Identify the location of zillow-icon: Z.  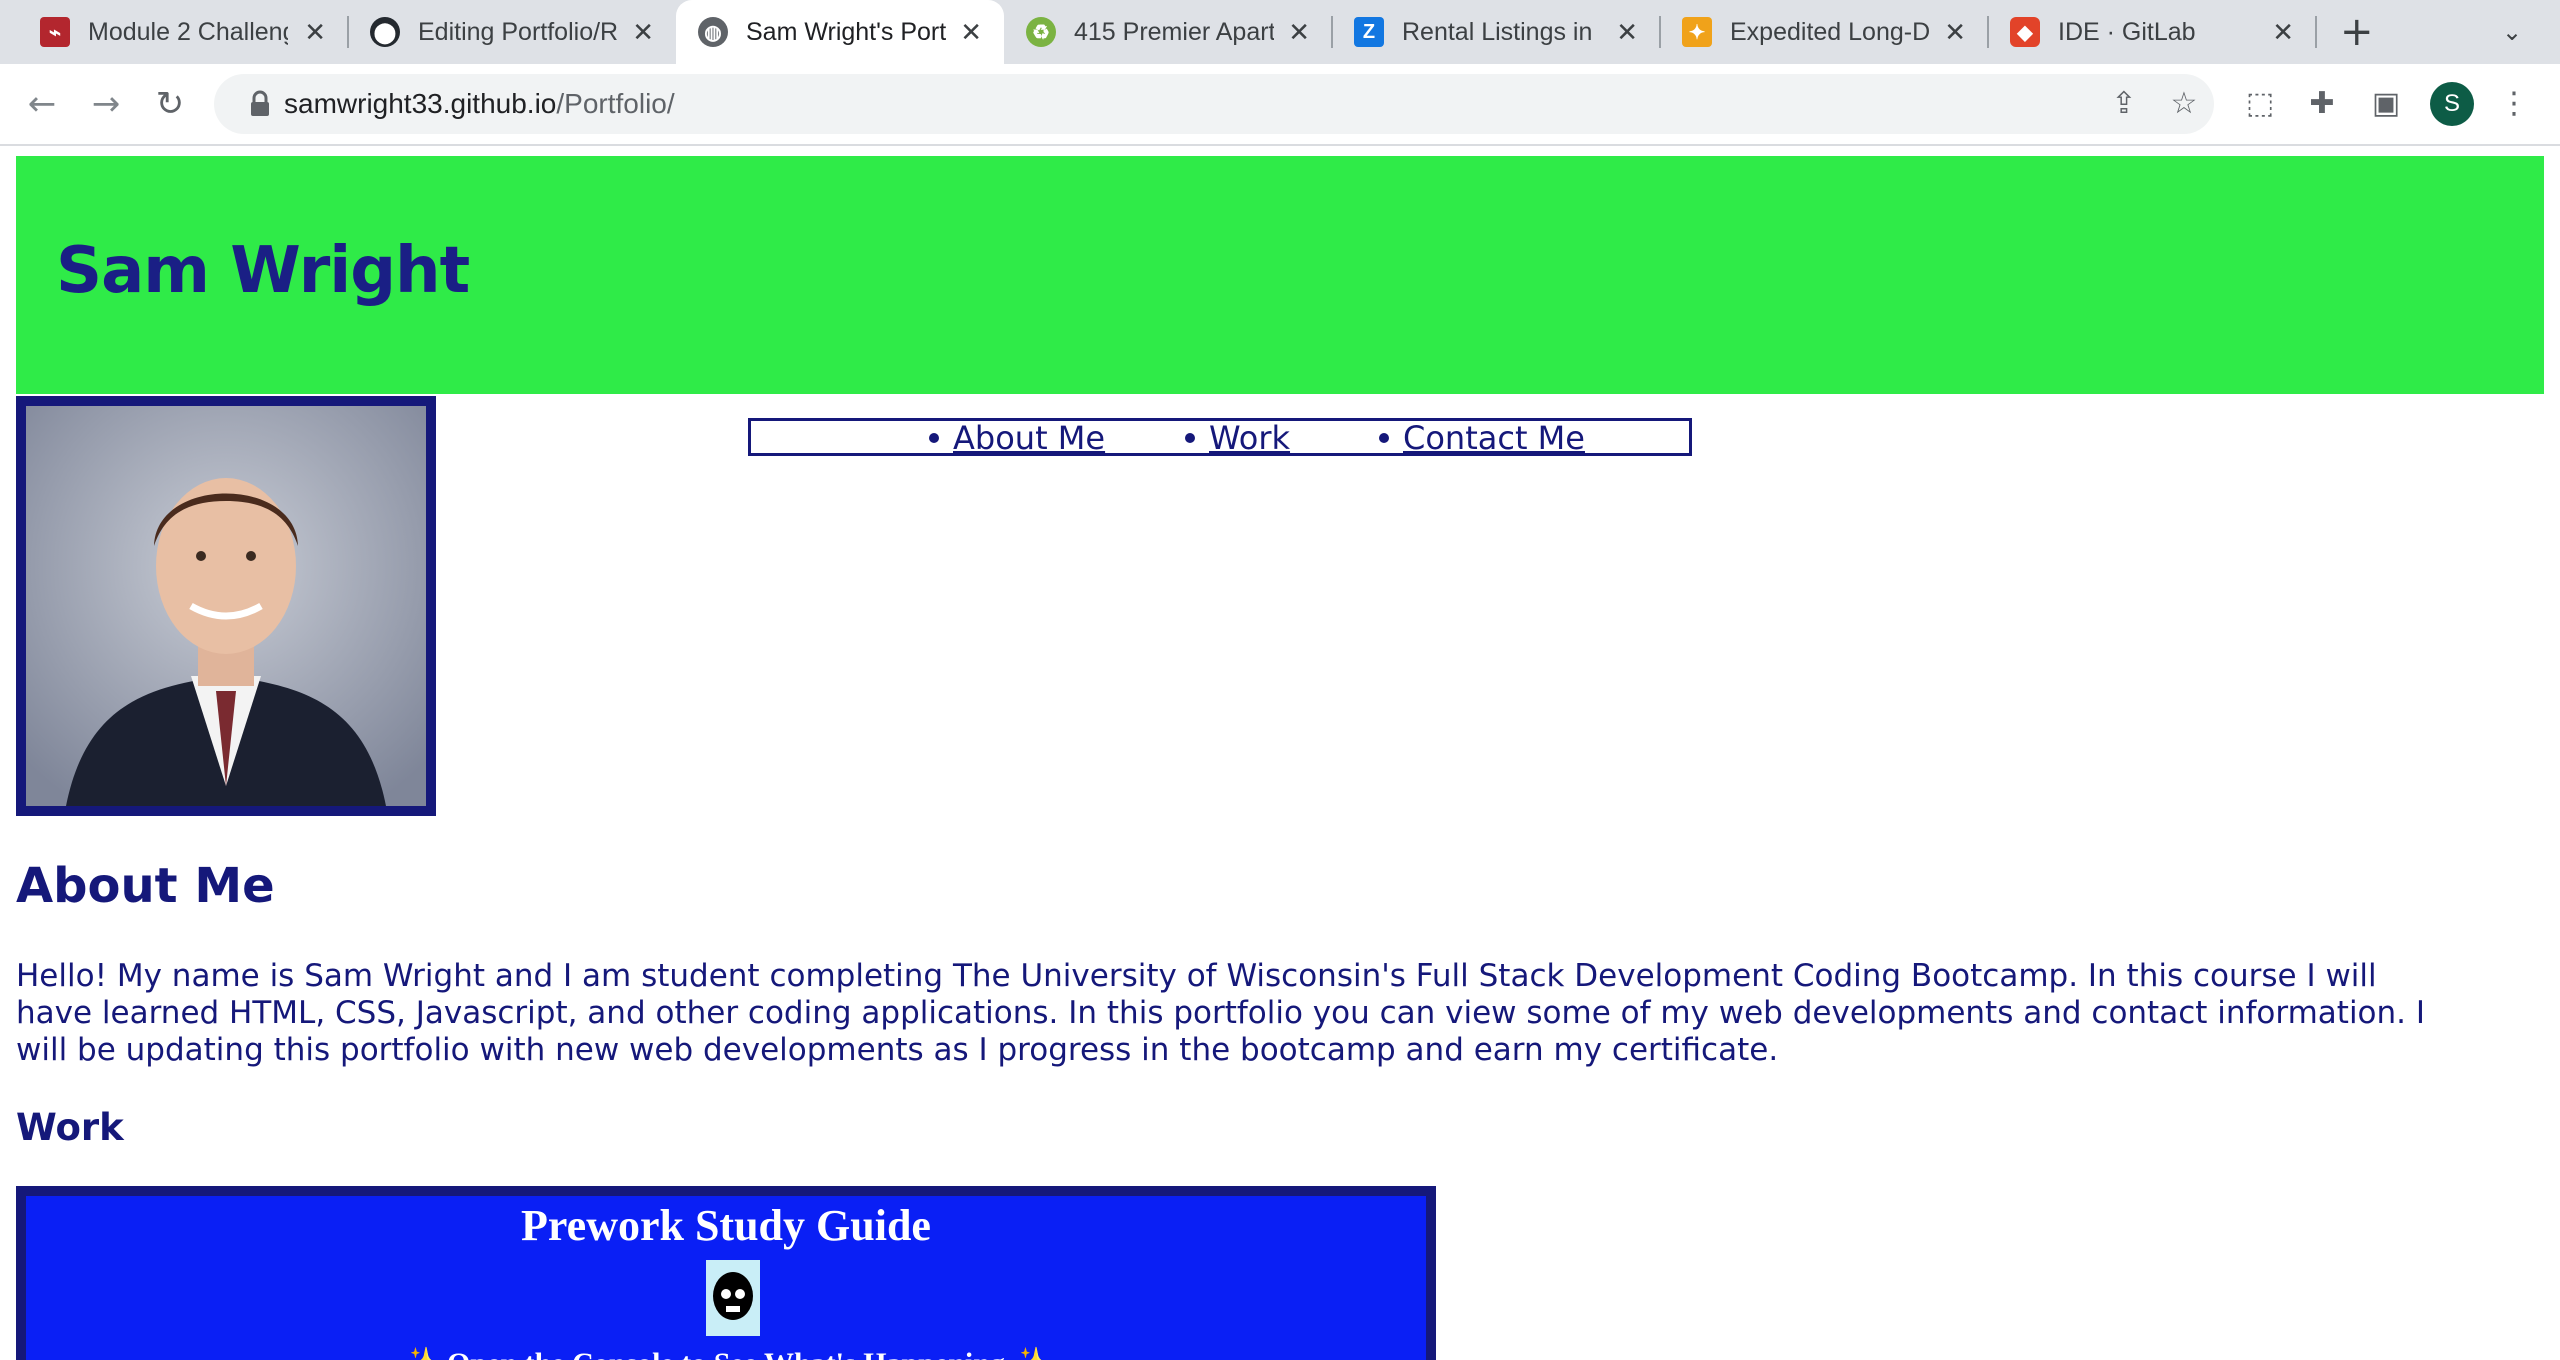
(1369, 32).